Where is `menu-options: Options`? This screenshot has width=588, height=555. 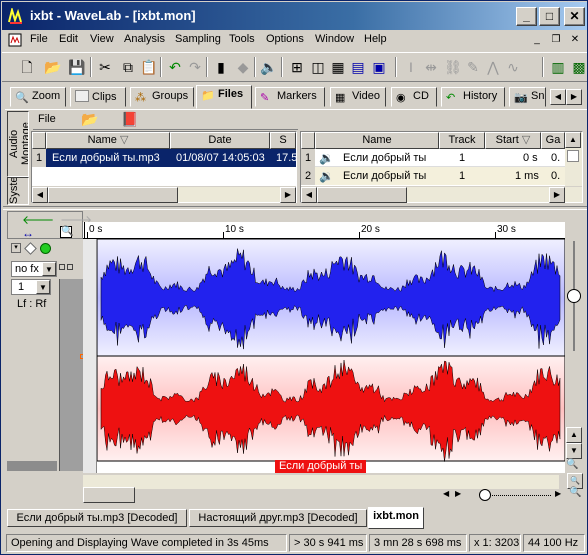 menu-options: Options is located at coordinates (285, 39).